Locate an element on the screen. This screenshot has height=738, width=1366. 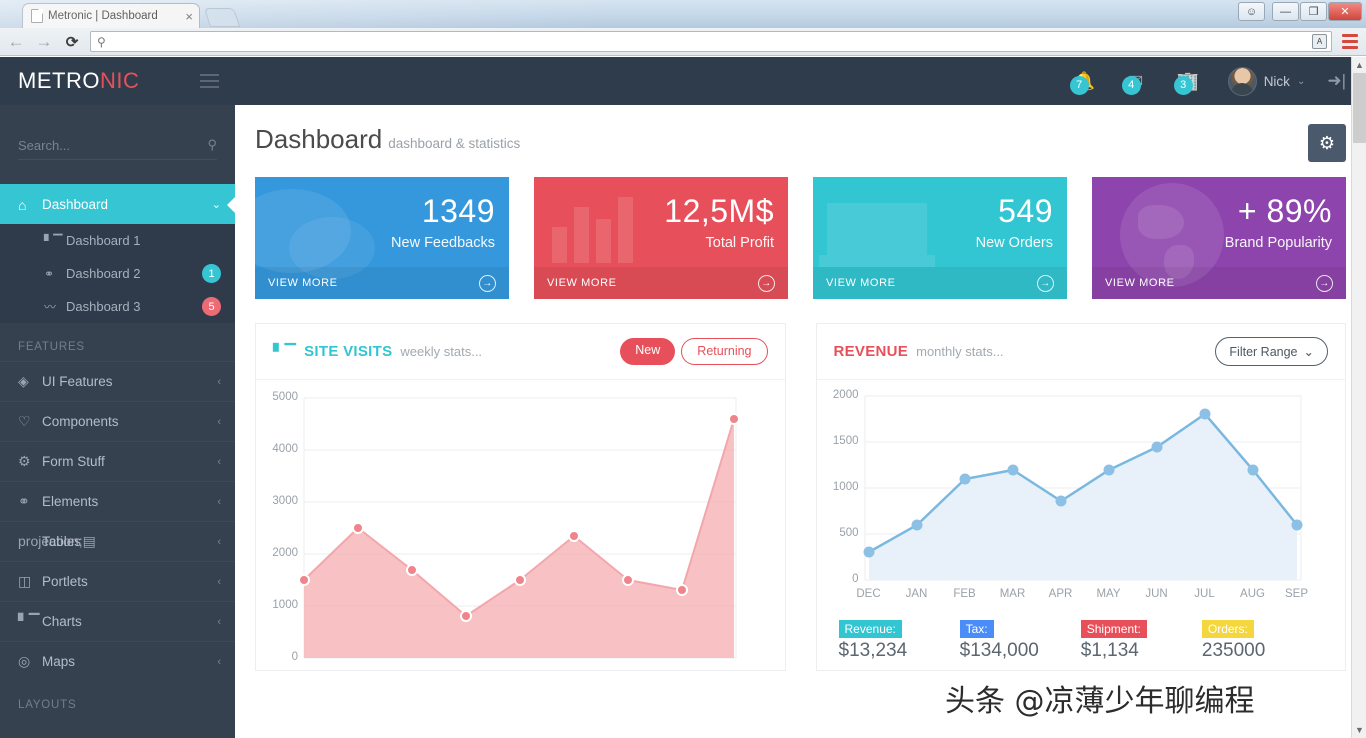
panel-title-text: REVENUE is located at coordinates (871, 351).